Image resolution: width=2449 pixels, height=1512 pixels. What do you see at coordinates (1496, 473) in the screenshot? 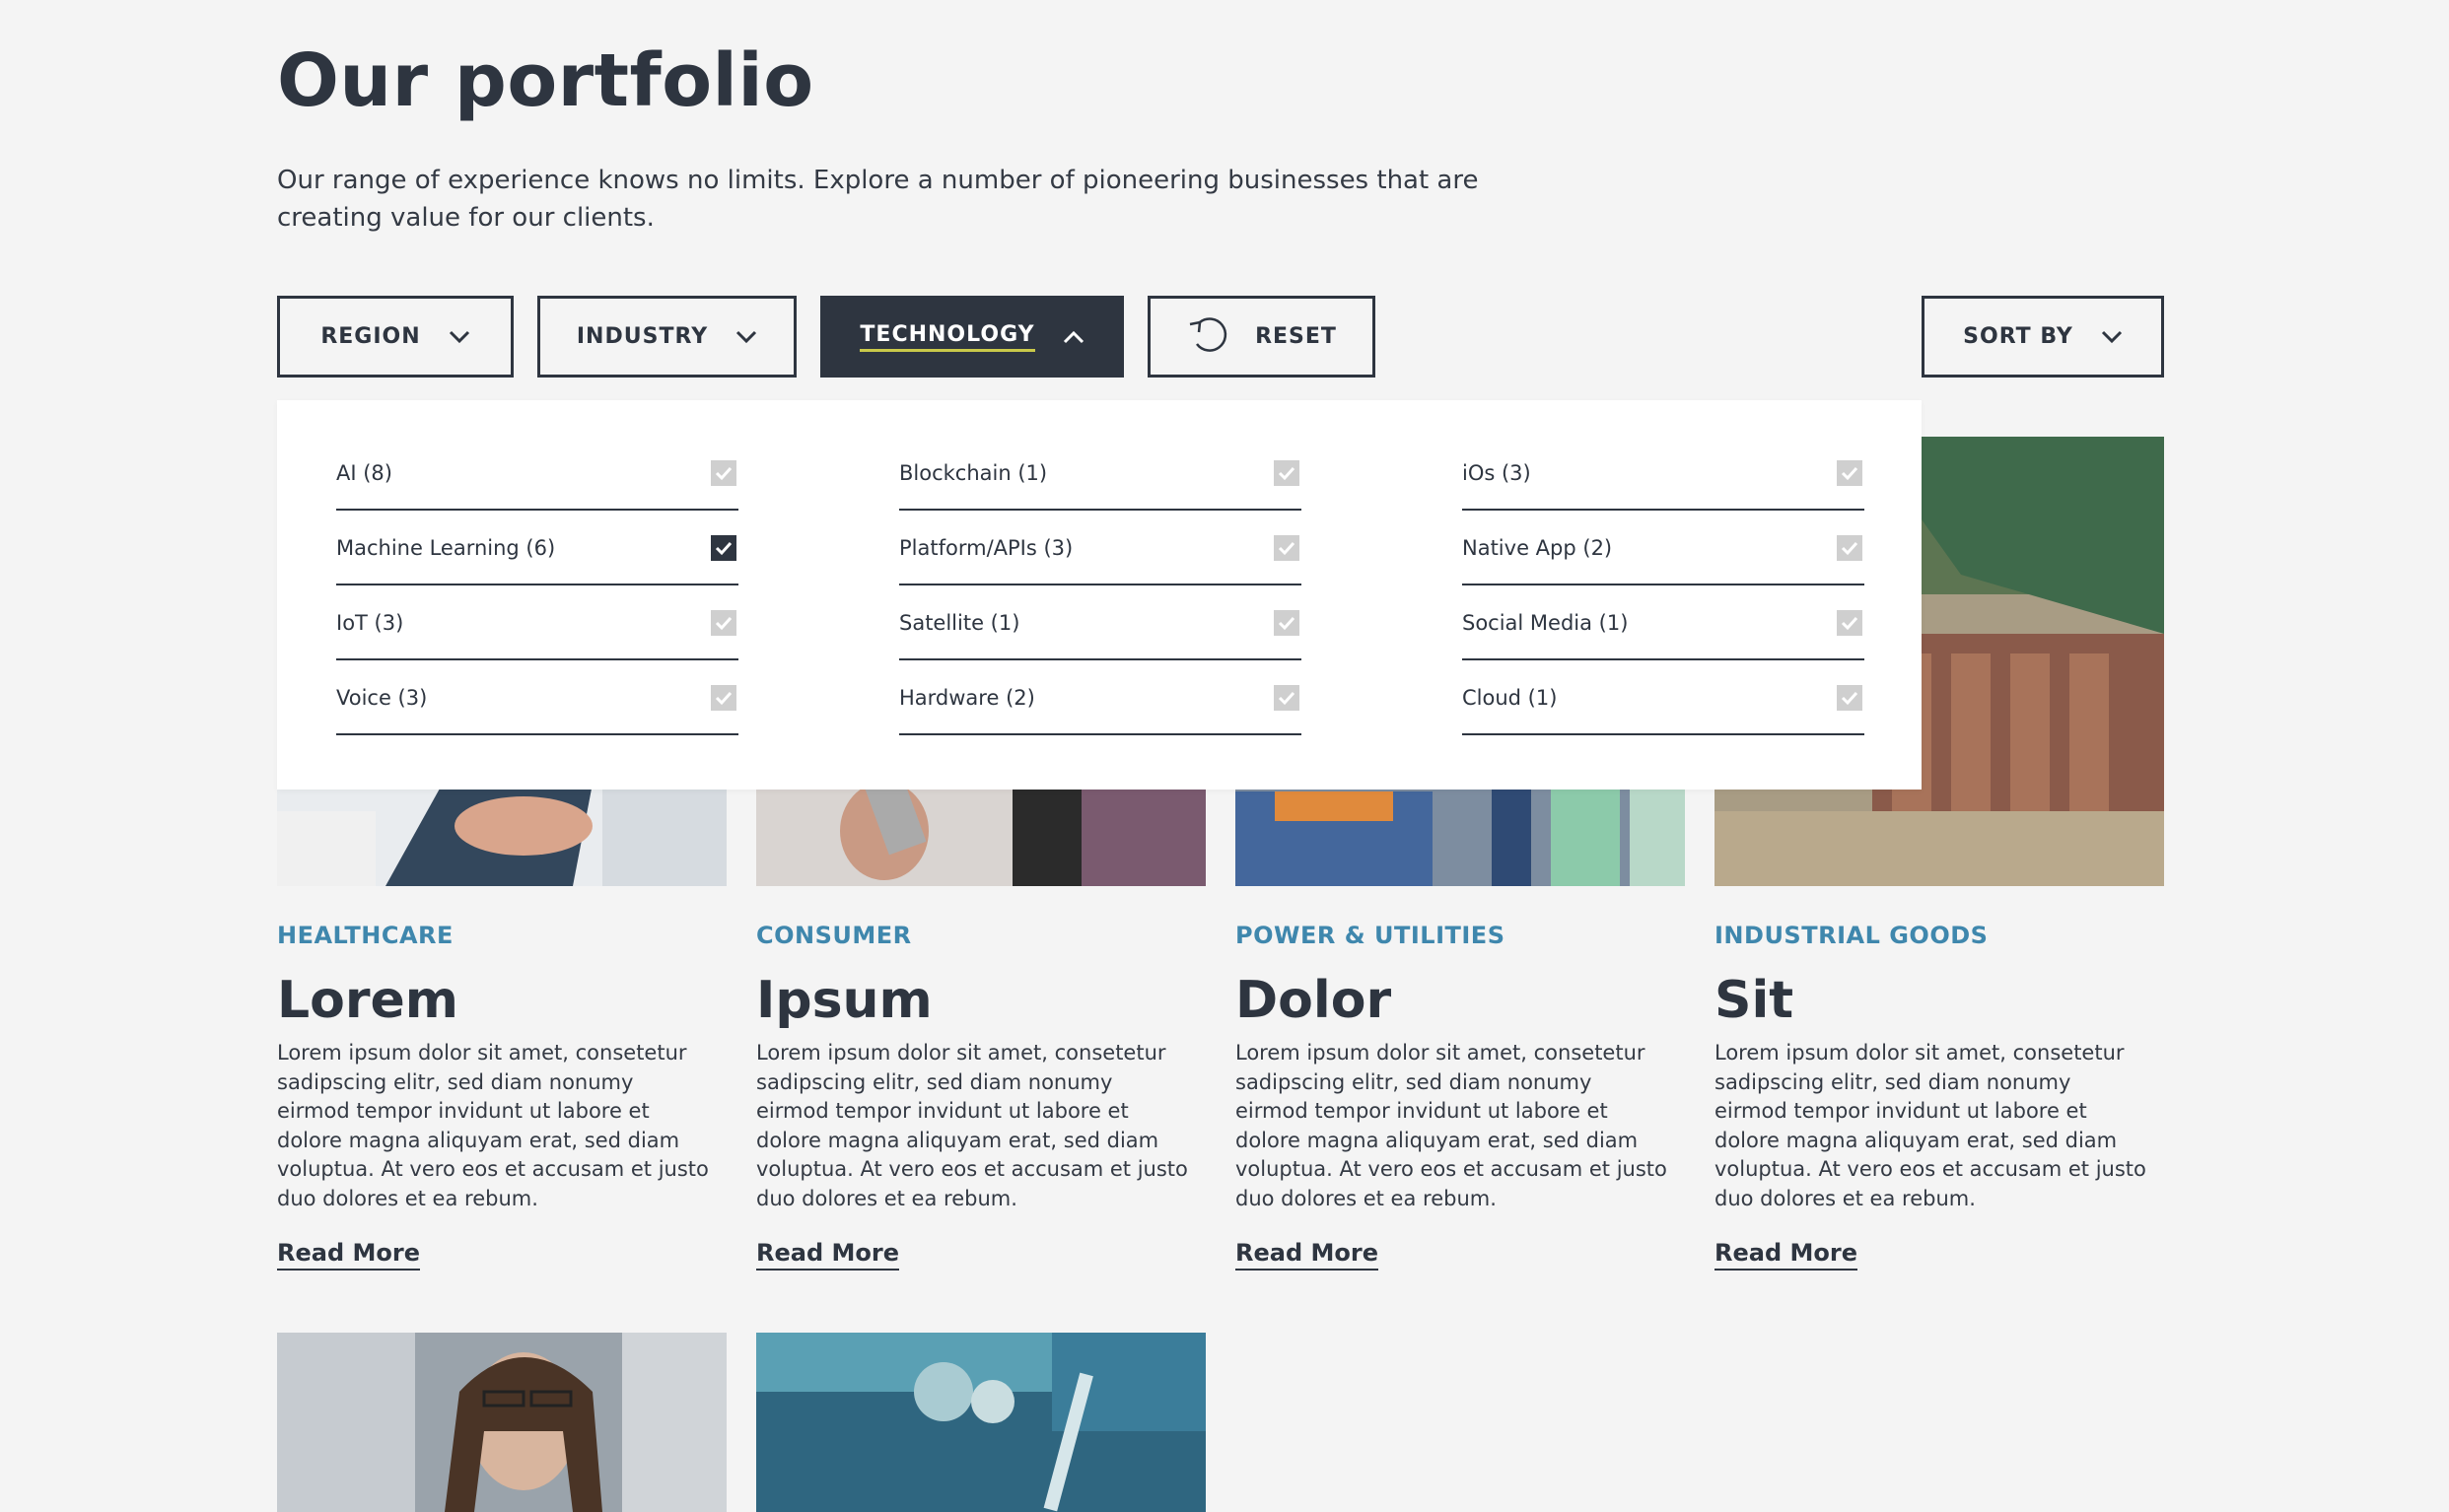
I see `option-label: iOs (3)` at bounding box center [1496, 473].